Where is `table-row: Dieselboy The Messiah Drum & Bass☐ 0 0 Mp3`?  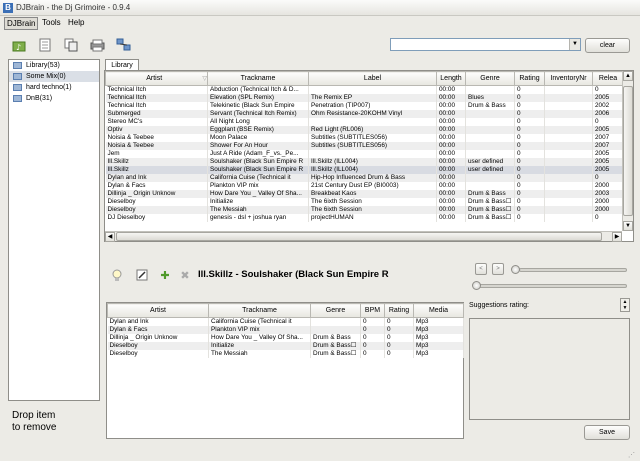 table-row: Dieselboy The Messiah Drum & Bass☐ 0 0 Mp3 is located at coordinates (285, 354).